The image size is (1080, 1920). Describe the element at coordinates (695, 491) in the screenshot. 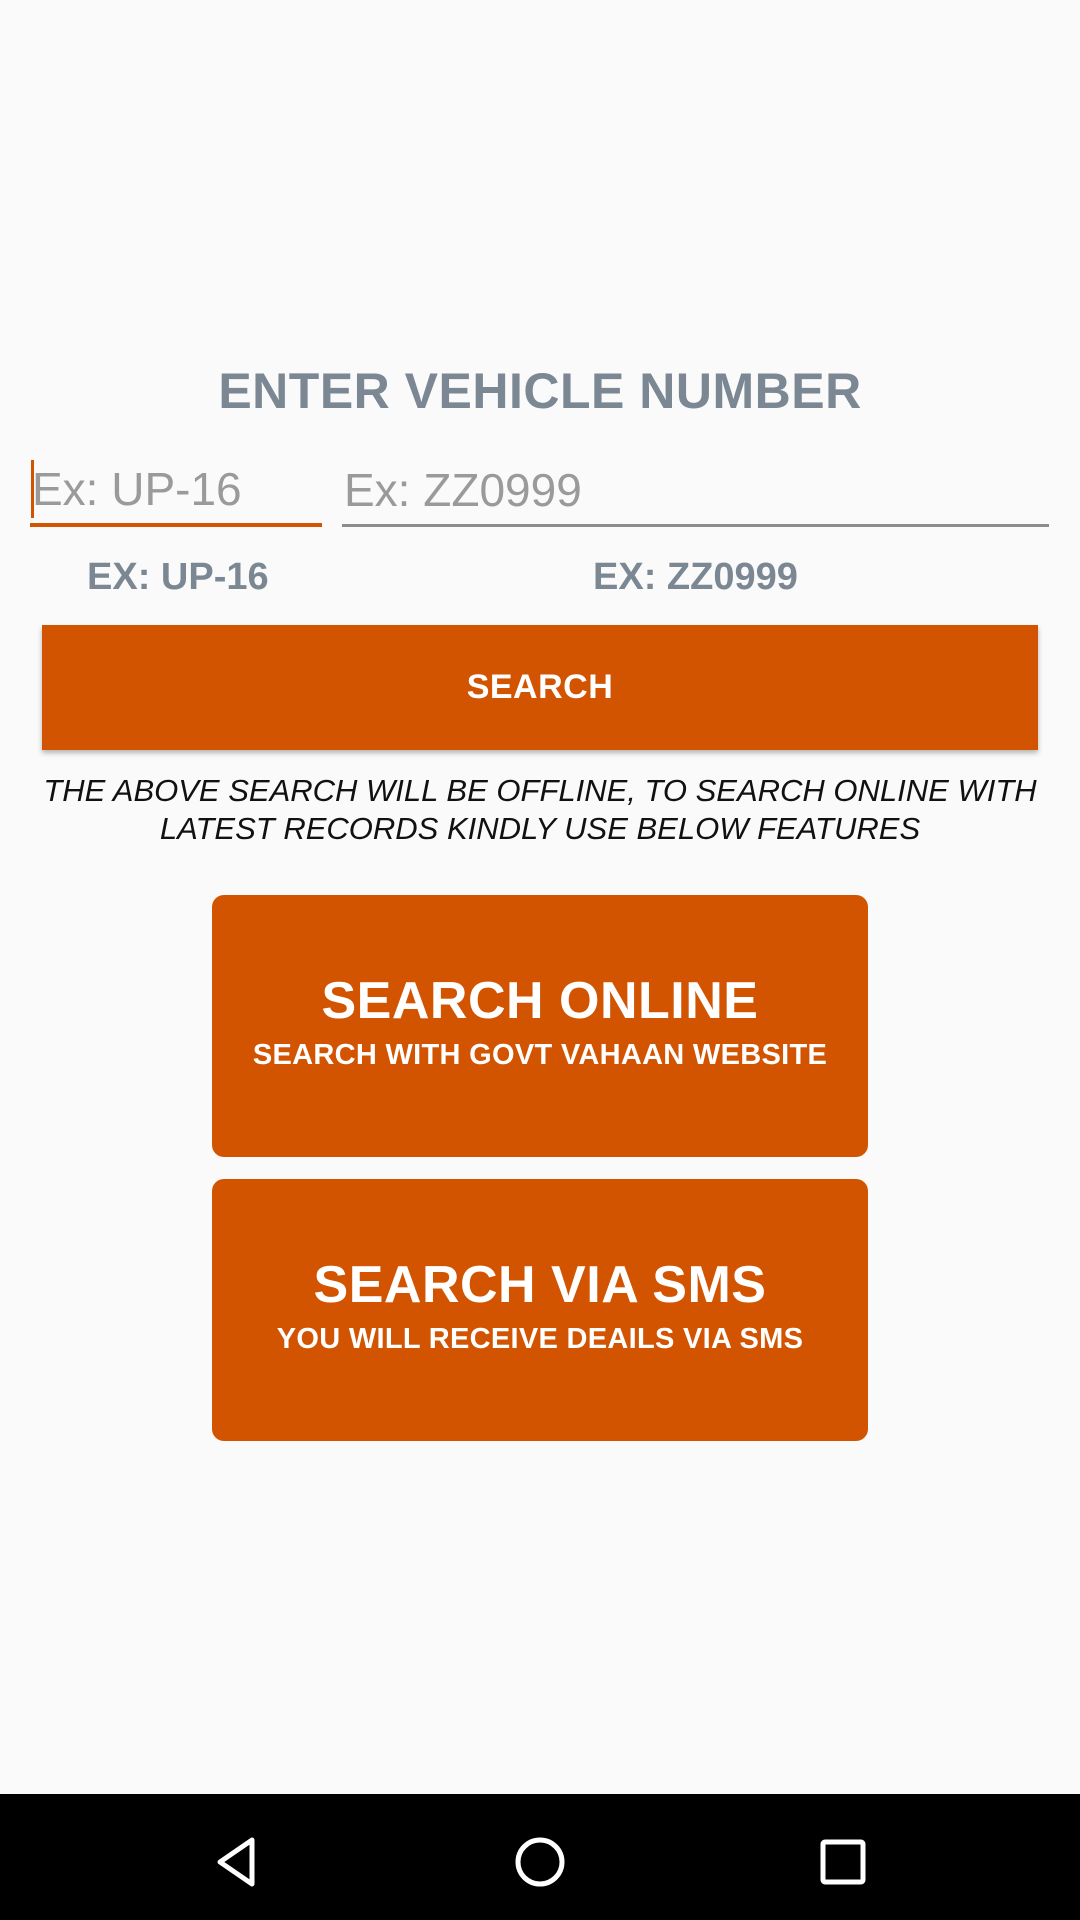

I see `vehicle-number-input` at that location.